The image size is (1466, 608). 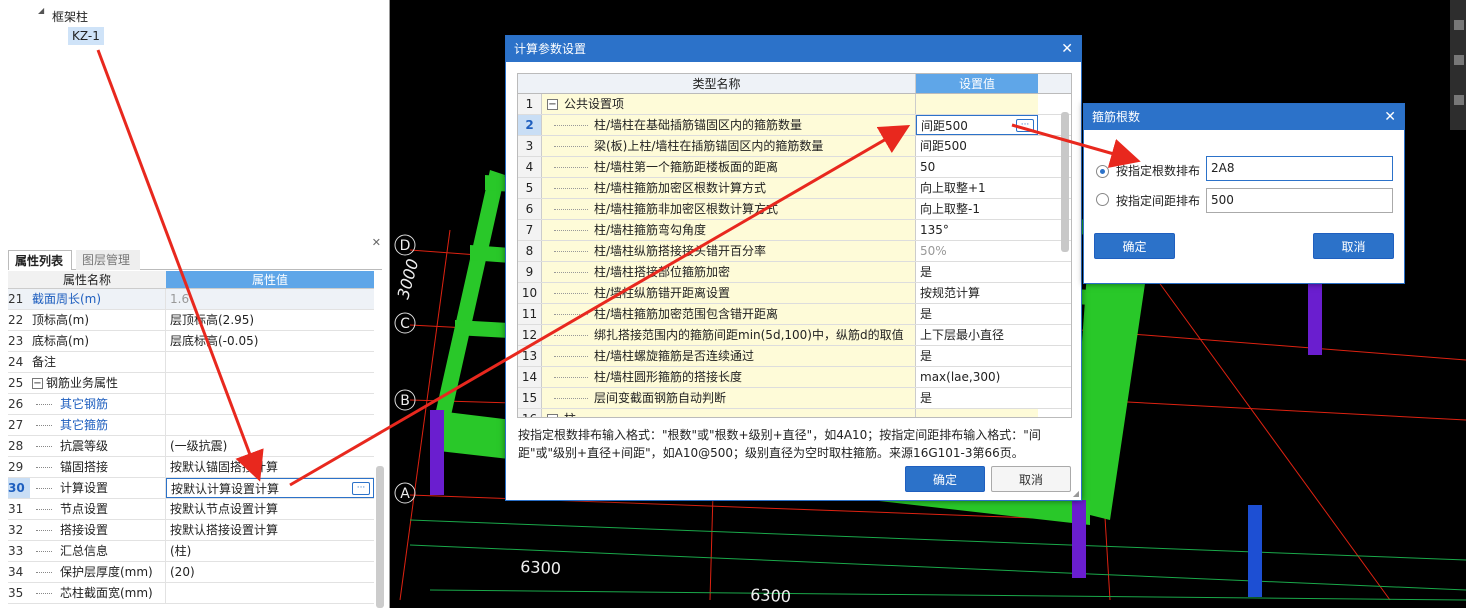 I want to click on calc-dialog-titlebar: 计算参数设置 ✕, so click(x=793, y=49).